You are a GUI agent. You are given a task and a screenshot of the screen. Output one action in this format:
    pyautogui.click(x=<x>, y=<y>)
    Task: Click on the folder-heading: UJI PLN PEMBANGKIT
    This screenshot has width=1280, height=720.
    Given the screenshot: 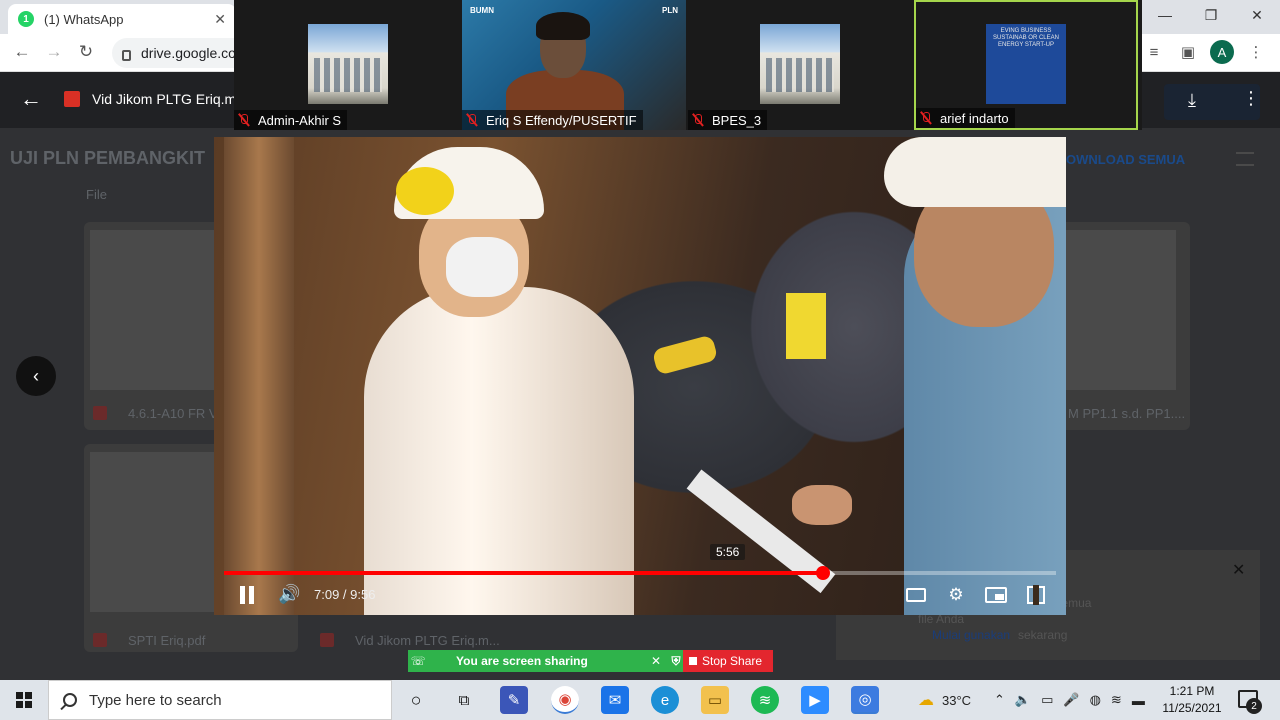 What is the action you would take?
    pyautogui.click(x=108, y=158)
    